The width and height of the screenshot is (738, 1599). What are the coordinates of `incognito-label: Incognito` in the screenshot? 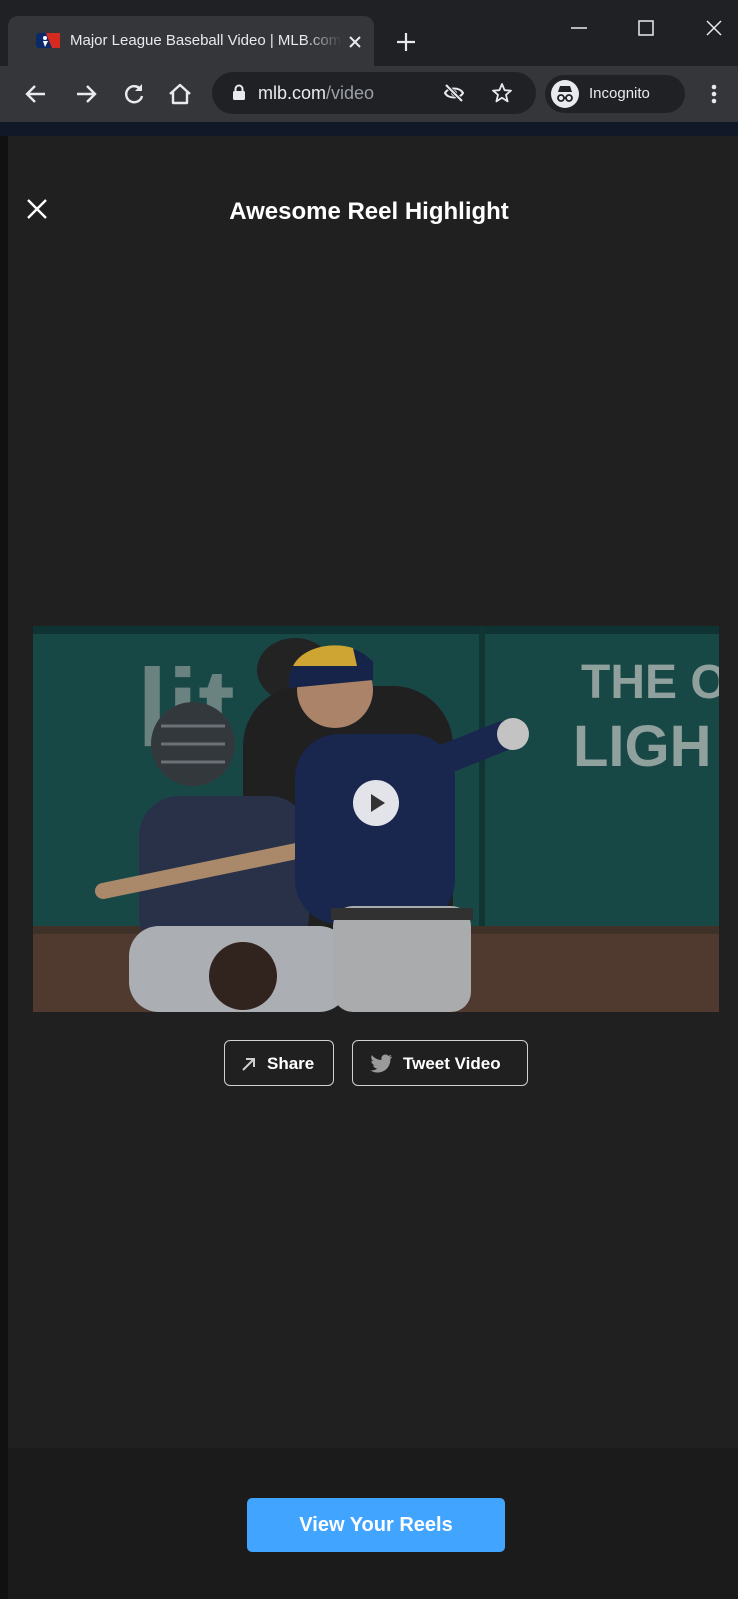 It's located at (619, 93).